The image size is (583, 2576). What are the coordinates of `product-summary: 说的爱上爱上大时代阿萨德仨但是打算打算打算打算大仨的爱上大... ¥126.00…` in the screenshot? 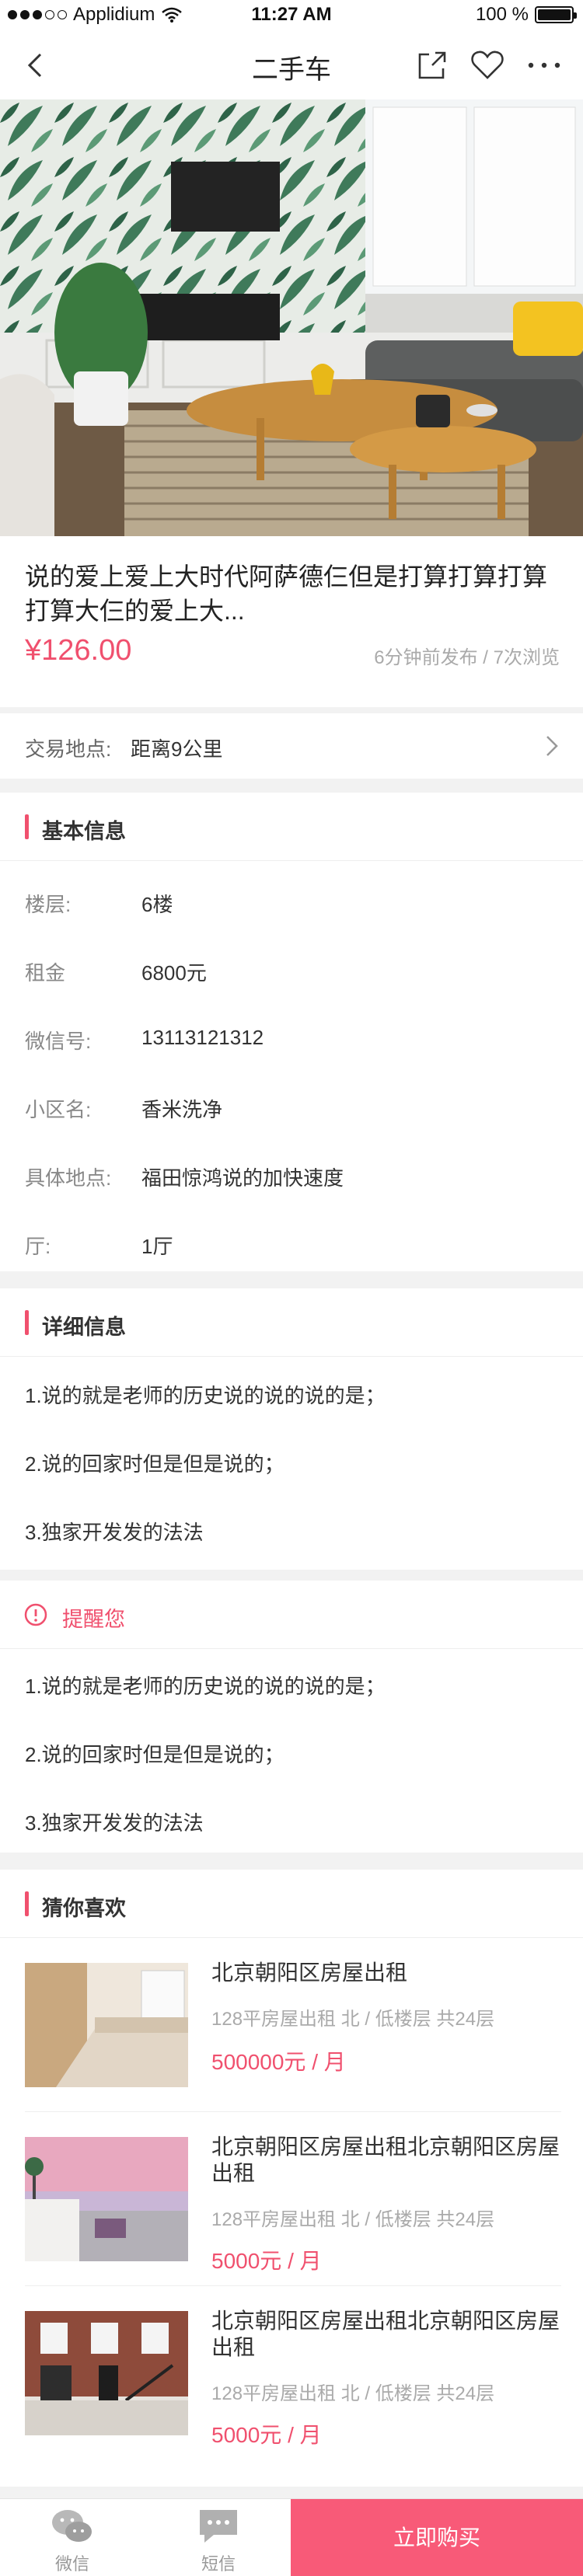 It's located at (291, 621).